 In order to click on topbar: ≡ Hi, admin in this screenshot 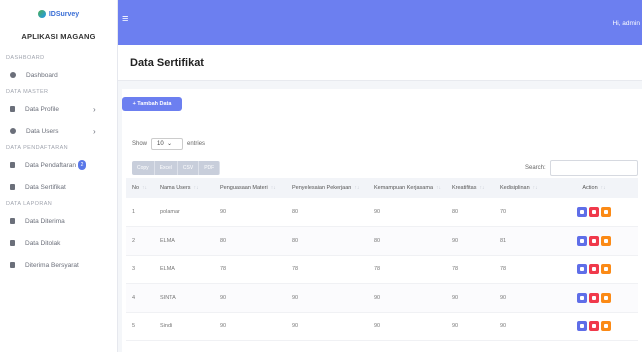, I will do `click(380, 22)`.